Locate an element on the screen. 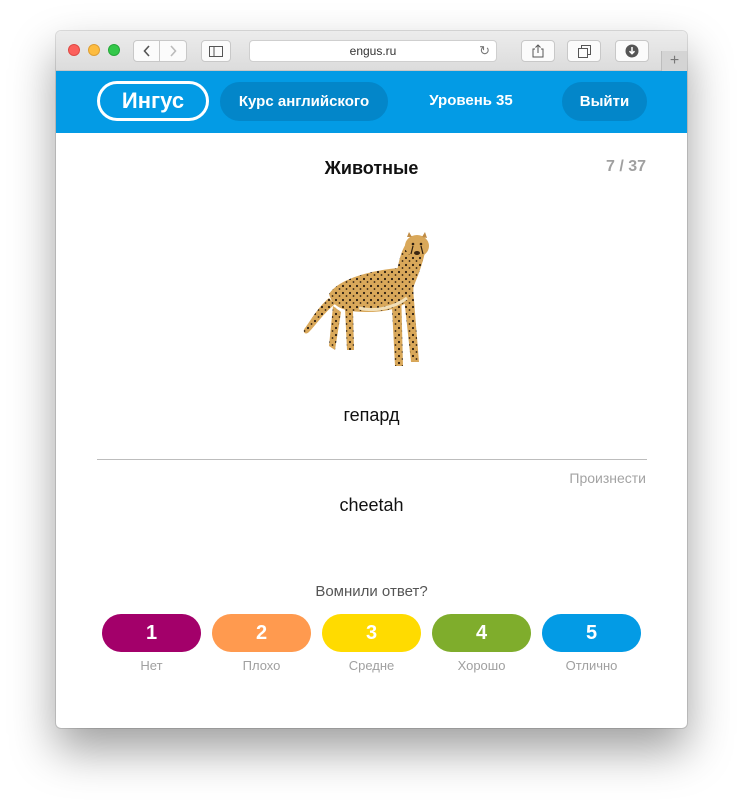 This screenshot has width=743, height=809. level-value: 35 is located at coordinates (504, 100).